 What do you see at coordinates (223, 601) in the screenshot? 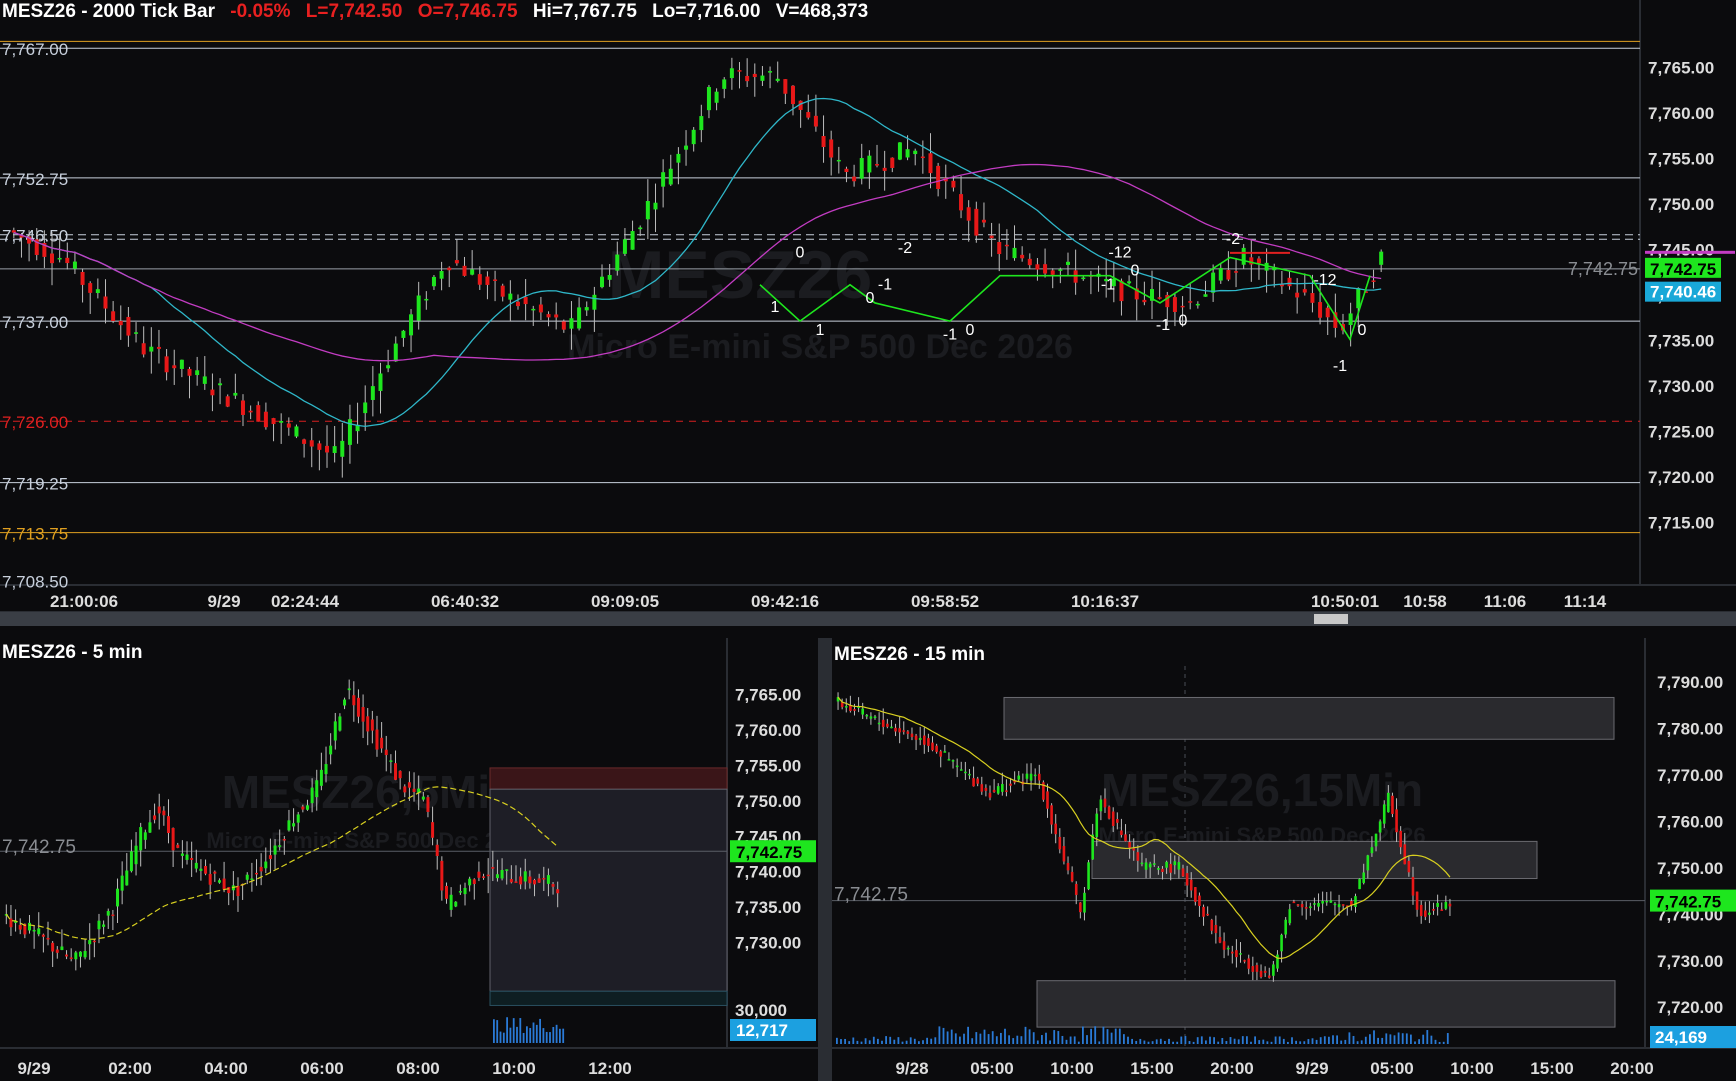
I see `time-tick-label: 9/29` at bounding box center [223, 601].